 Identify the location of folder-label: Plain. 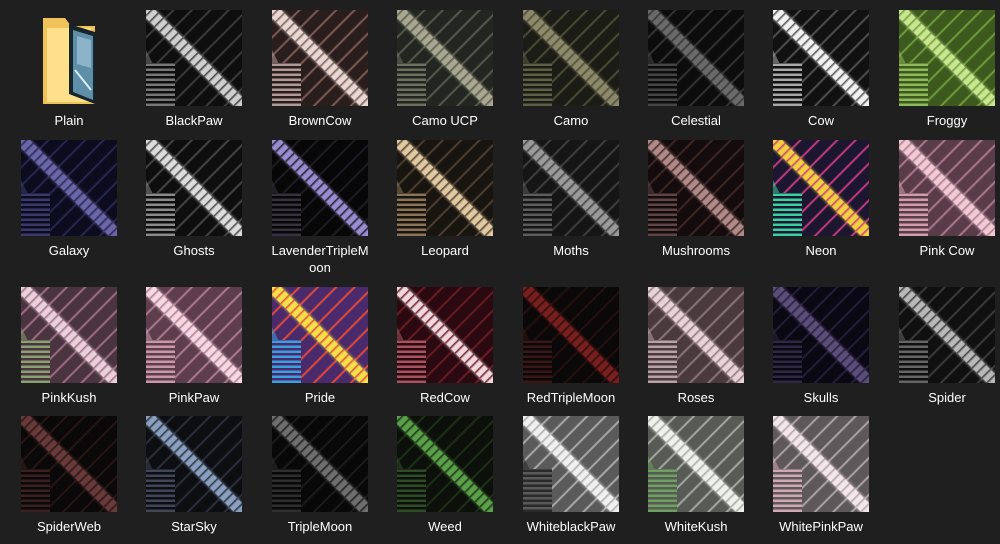
(69, 120).